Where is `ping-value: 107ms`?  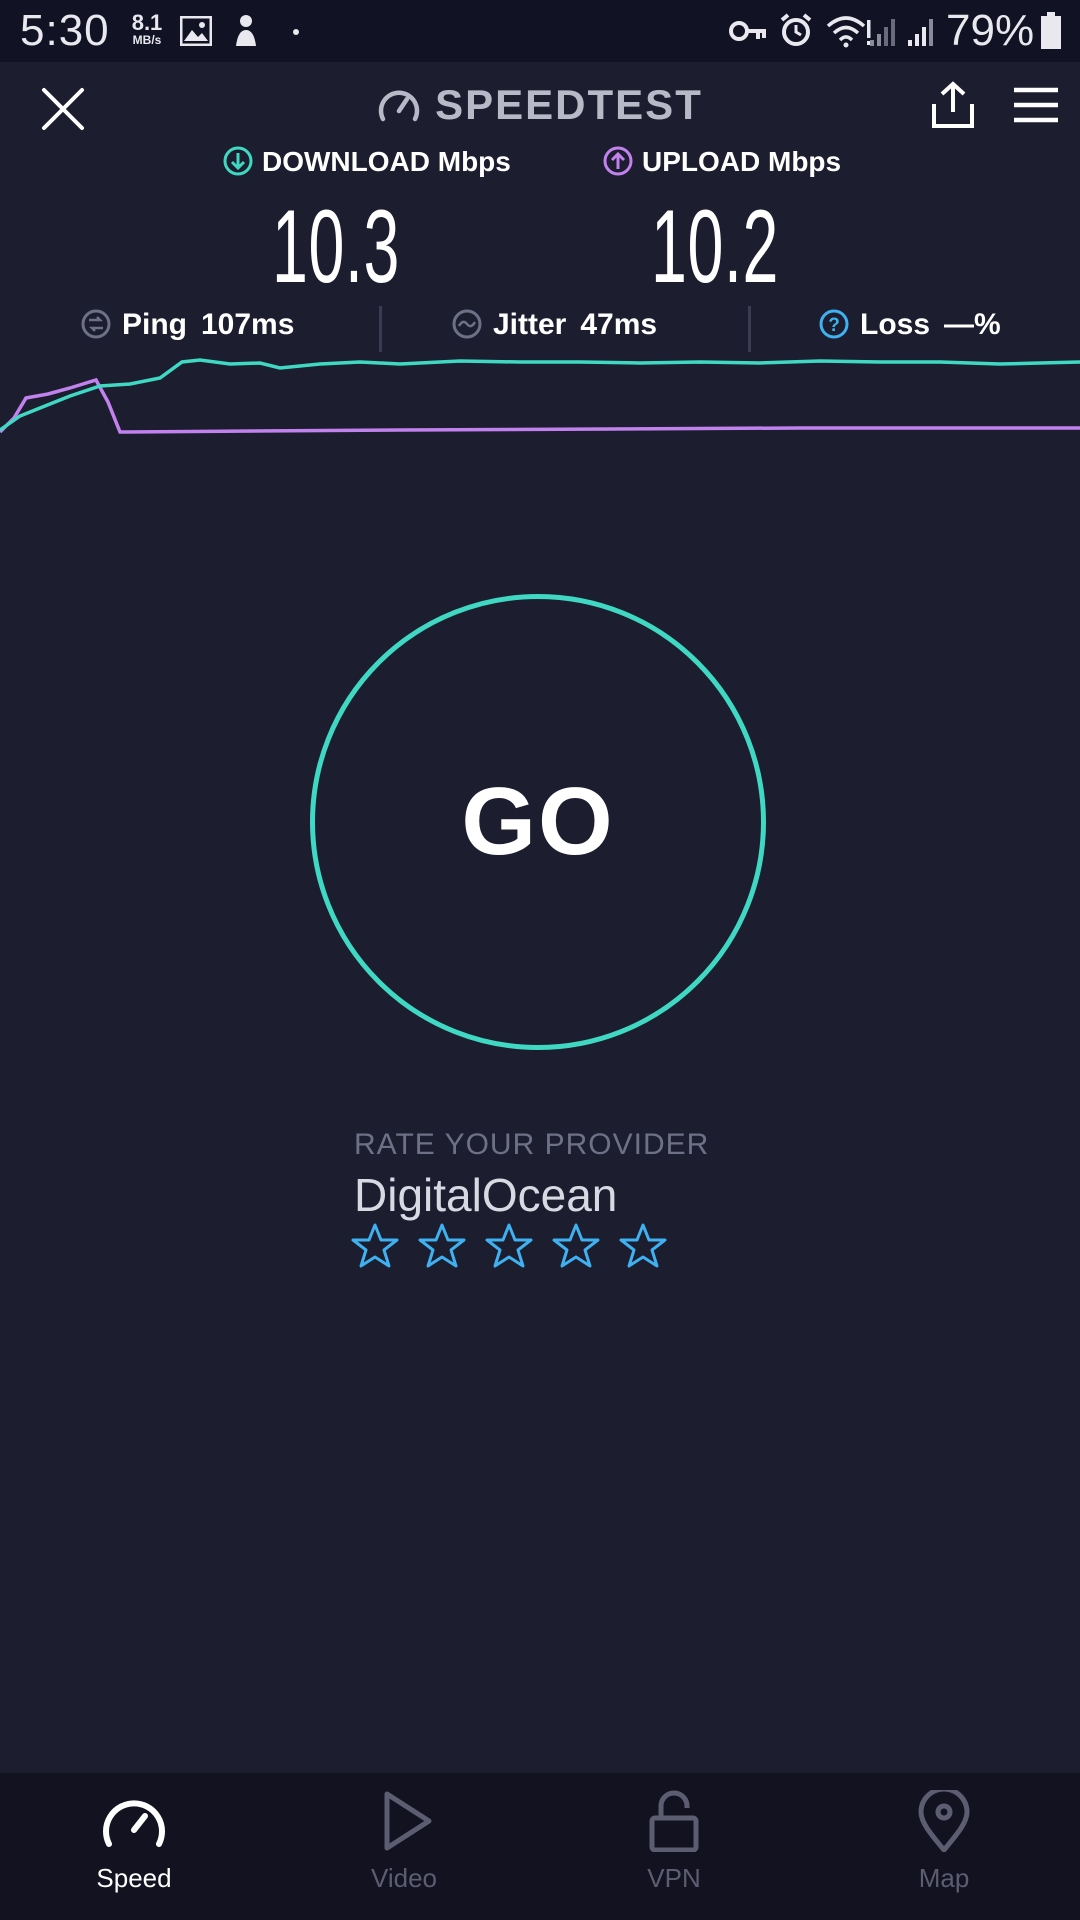 ping-value: 107ms is located at coordinates (248, 324).